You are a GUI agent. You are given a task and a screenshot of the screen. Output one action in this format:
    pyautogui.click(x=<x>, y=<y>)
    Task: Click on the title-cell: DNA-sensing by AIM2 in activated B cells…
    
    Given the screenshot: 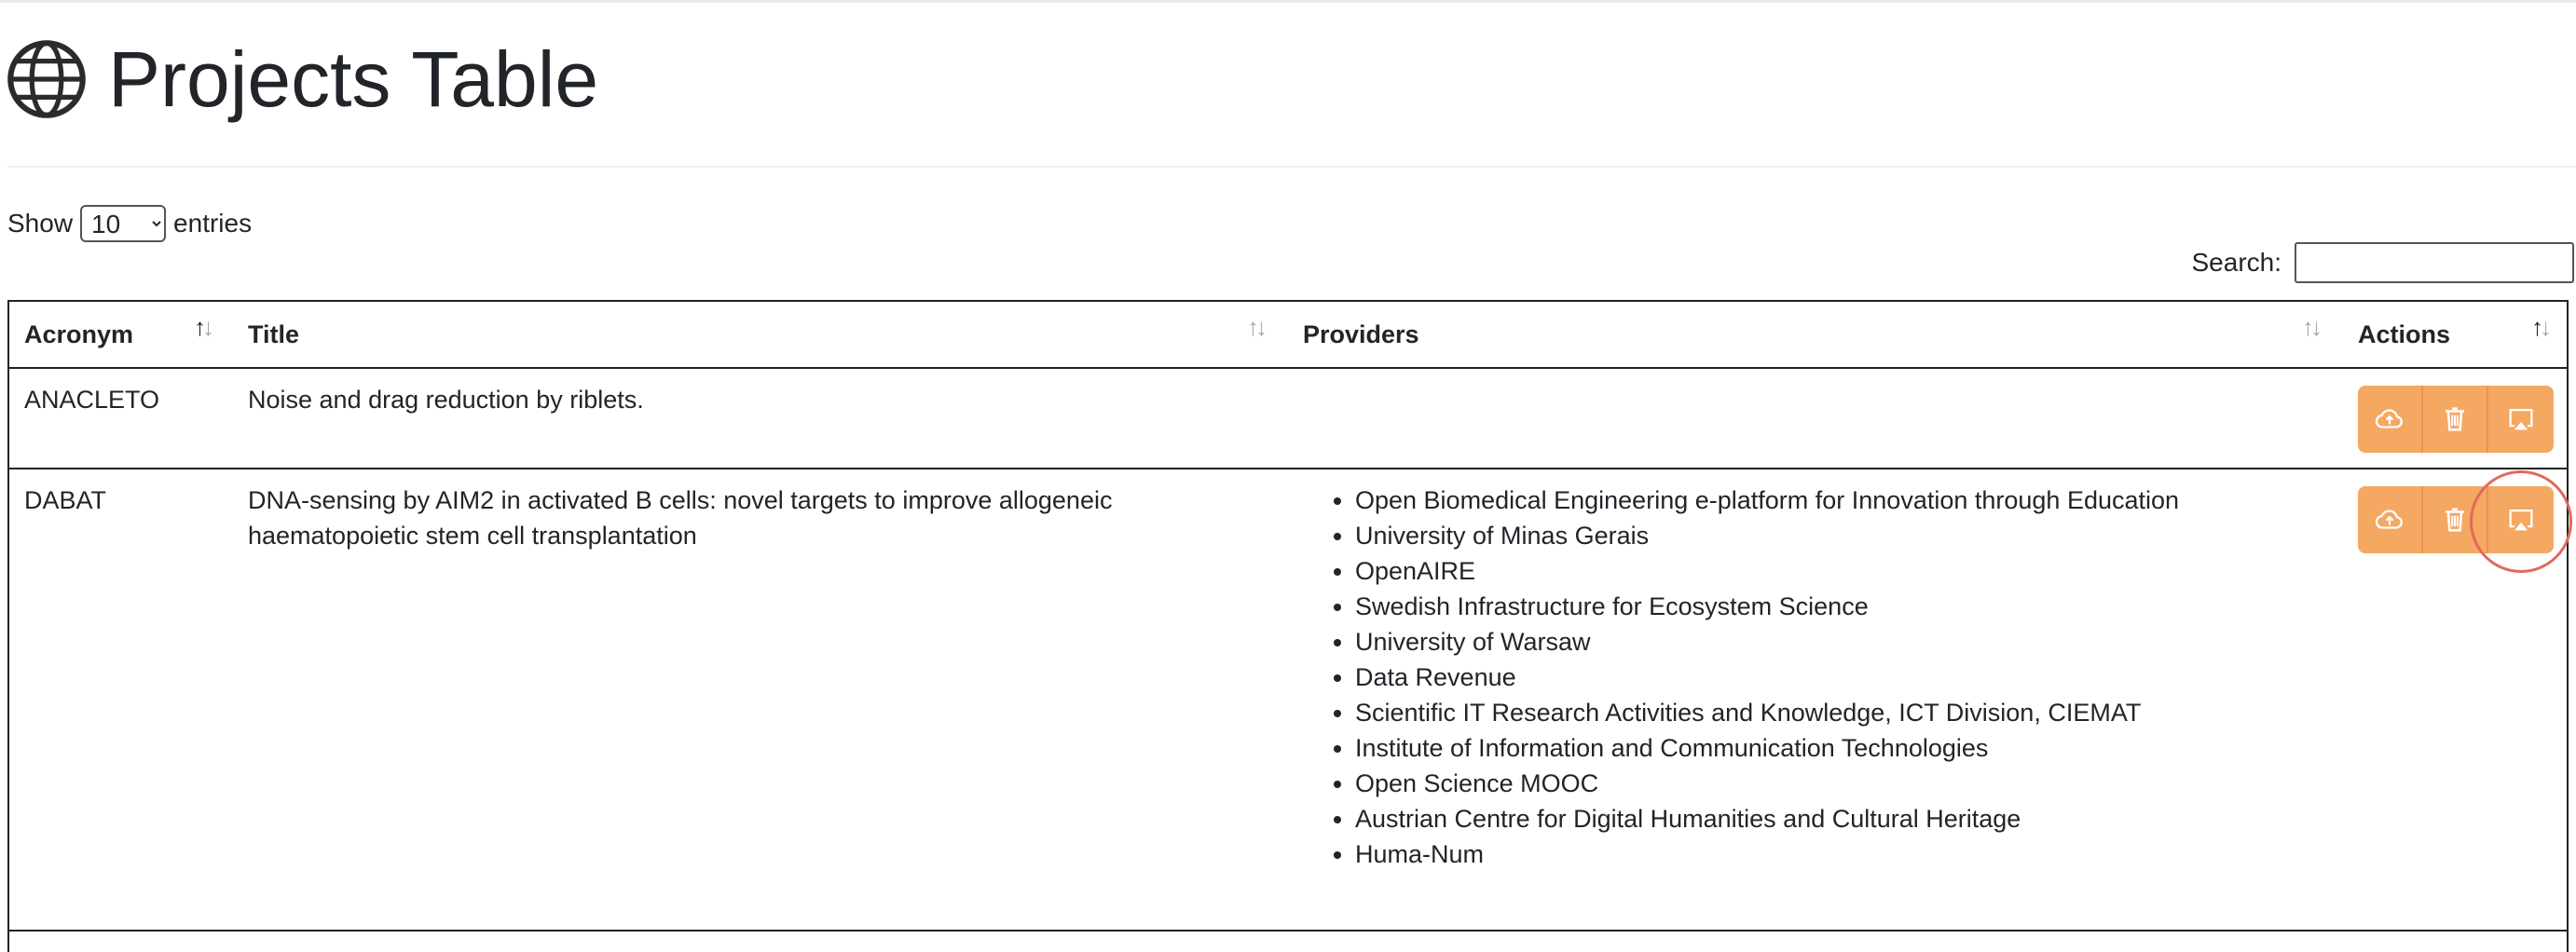 What is the action you would take?
    pyautogui.click(x=680, y=518)
    